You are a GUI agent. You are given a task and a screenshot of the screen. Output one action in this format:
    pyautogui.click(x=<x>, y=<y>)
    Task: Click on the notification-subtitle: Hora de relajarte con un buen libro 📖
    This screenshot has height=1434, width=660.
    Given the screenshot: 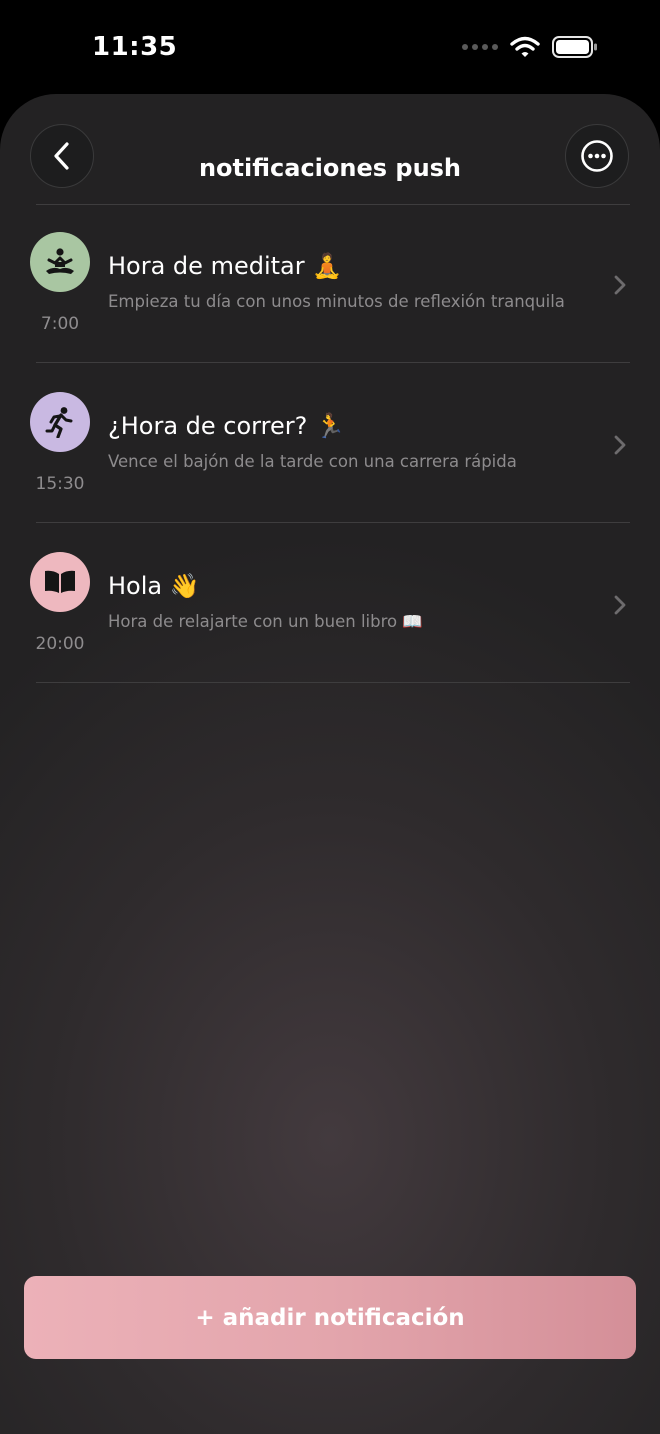 What is the action you would take?
    pyautogui.click(x=265, y=621)
    